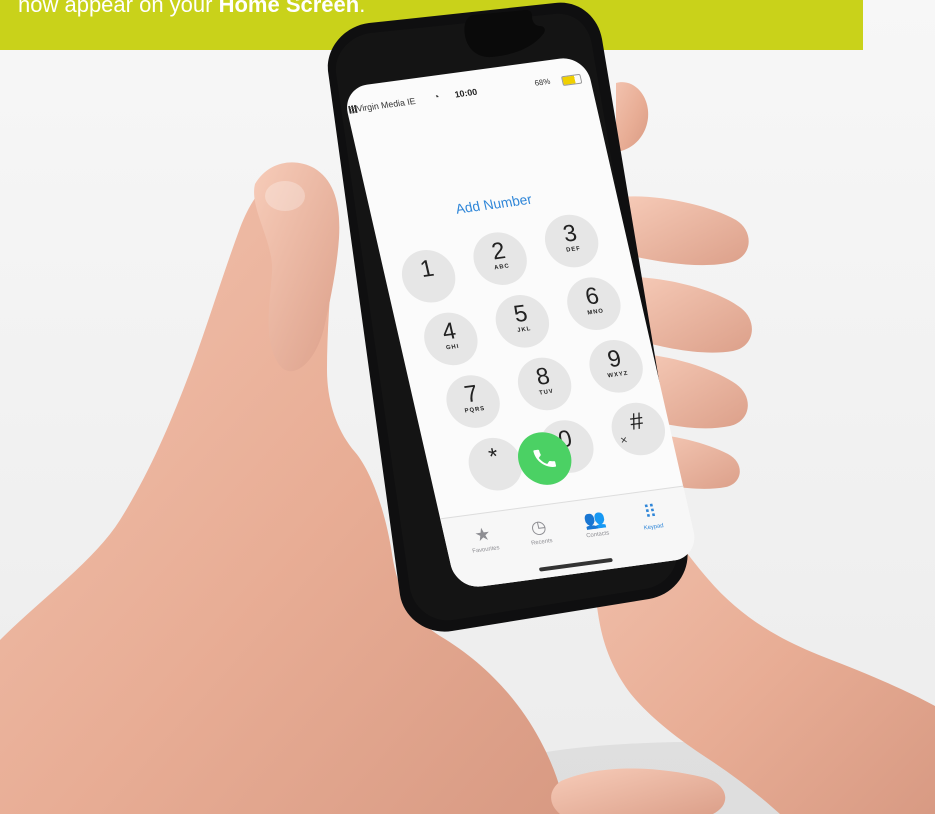 The width and height of the screenshot is (935, 814). Describe the element at coordinates (482, 534) in the screenshot. I see `star-icon: ★` at that location.